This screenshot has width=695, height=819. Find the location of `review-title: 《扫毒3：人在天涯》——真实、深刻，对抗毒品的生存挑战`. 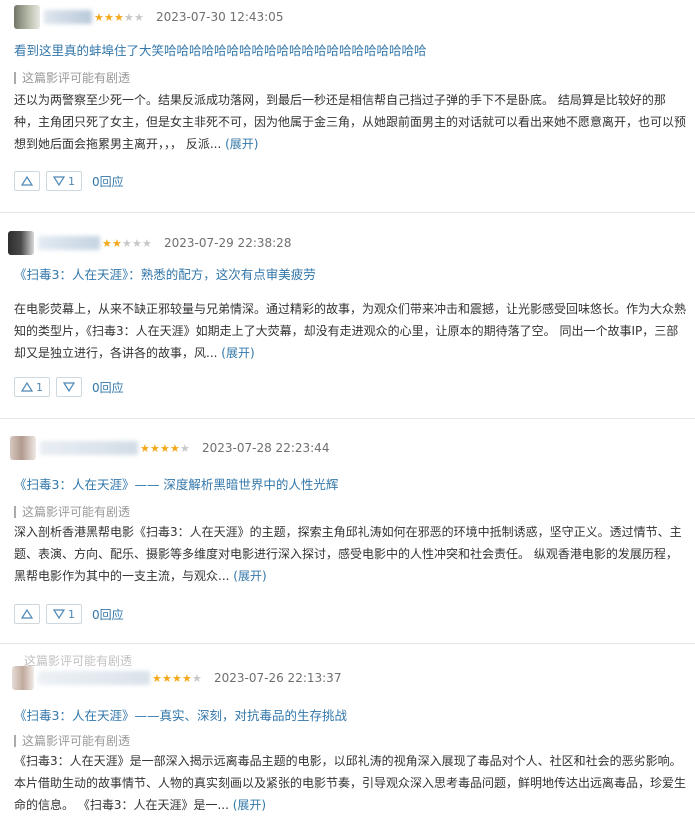

review-title: 《扫毒3：人在天涯》——真实、深刻，对抗毒品的生存挑战 is located at coordinates (180, 714).